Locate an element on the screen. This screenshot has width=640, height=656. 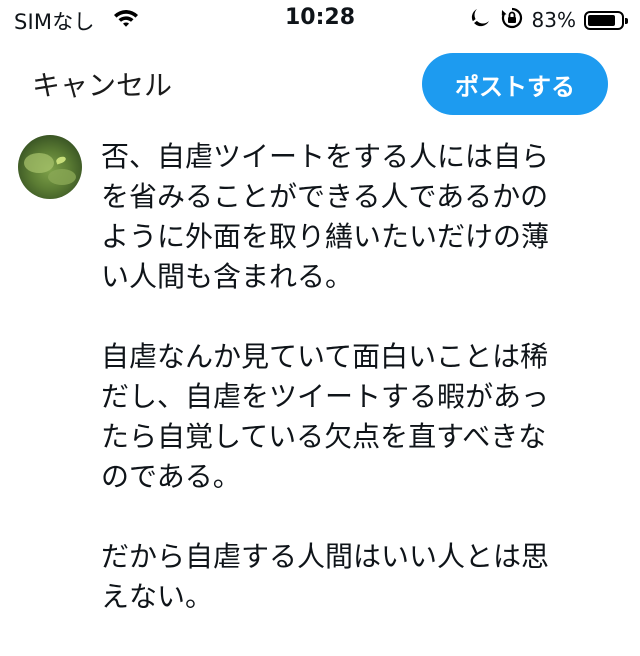
tweet-line: だし、自虐をツイートする暇があっ is located at coordinates (325, 396).